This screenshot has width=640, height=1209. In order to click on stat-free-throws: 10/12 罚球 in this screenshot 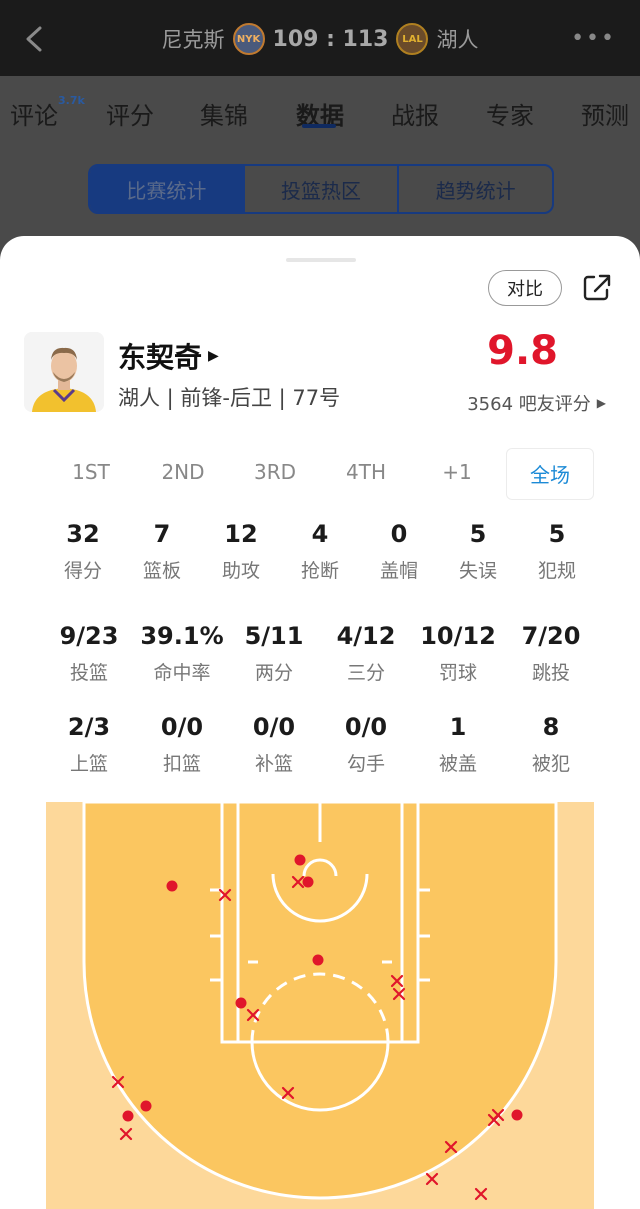, I will do `click(458, 652)`.